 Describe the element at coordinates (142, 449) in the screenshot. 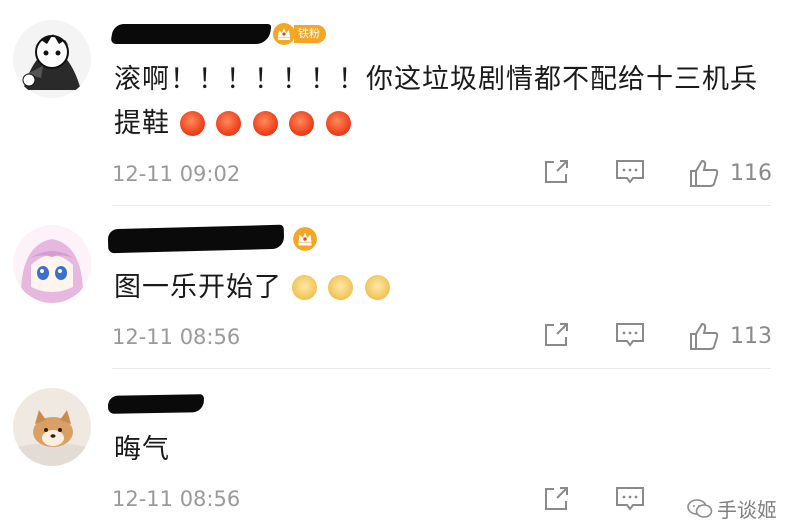

I see `comment-text: 晦气` at that location.